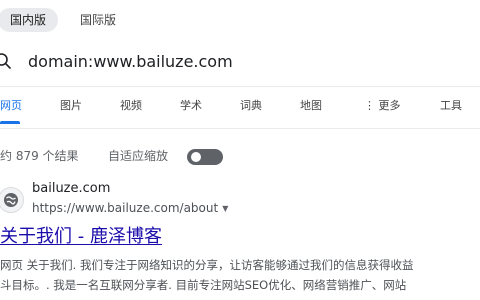 The height and width of the screenshot is (300, 480). Describe the element at coordinates (240, 62) in the screenshot. I see `search-box: domain:www.bailuze.com` at that location.